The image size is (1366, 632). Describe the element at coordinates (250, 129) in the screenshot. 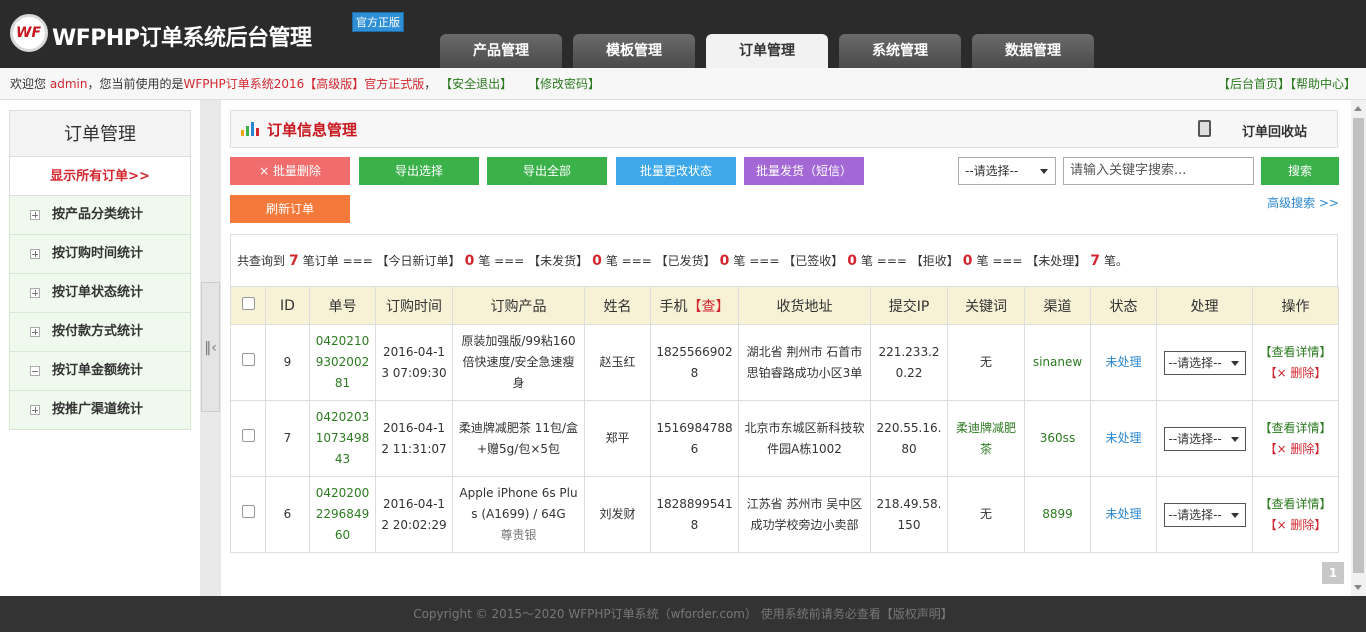

I see `bar-chart-icon` at that location.